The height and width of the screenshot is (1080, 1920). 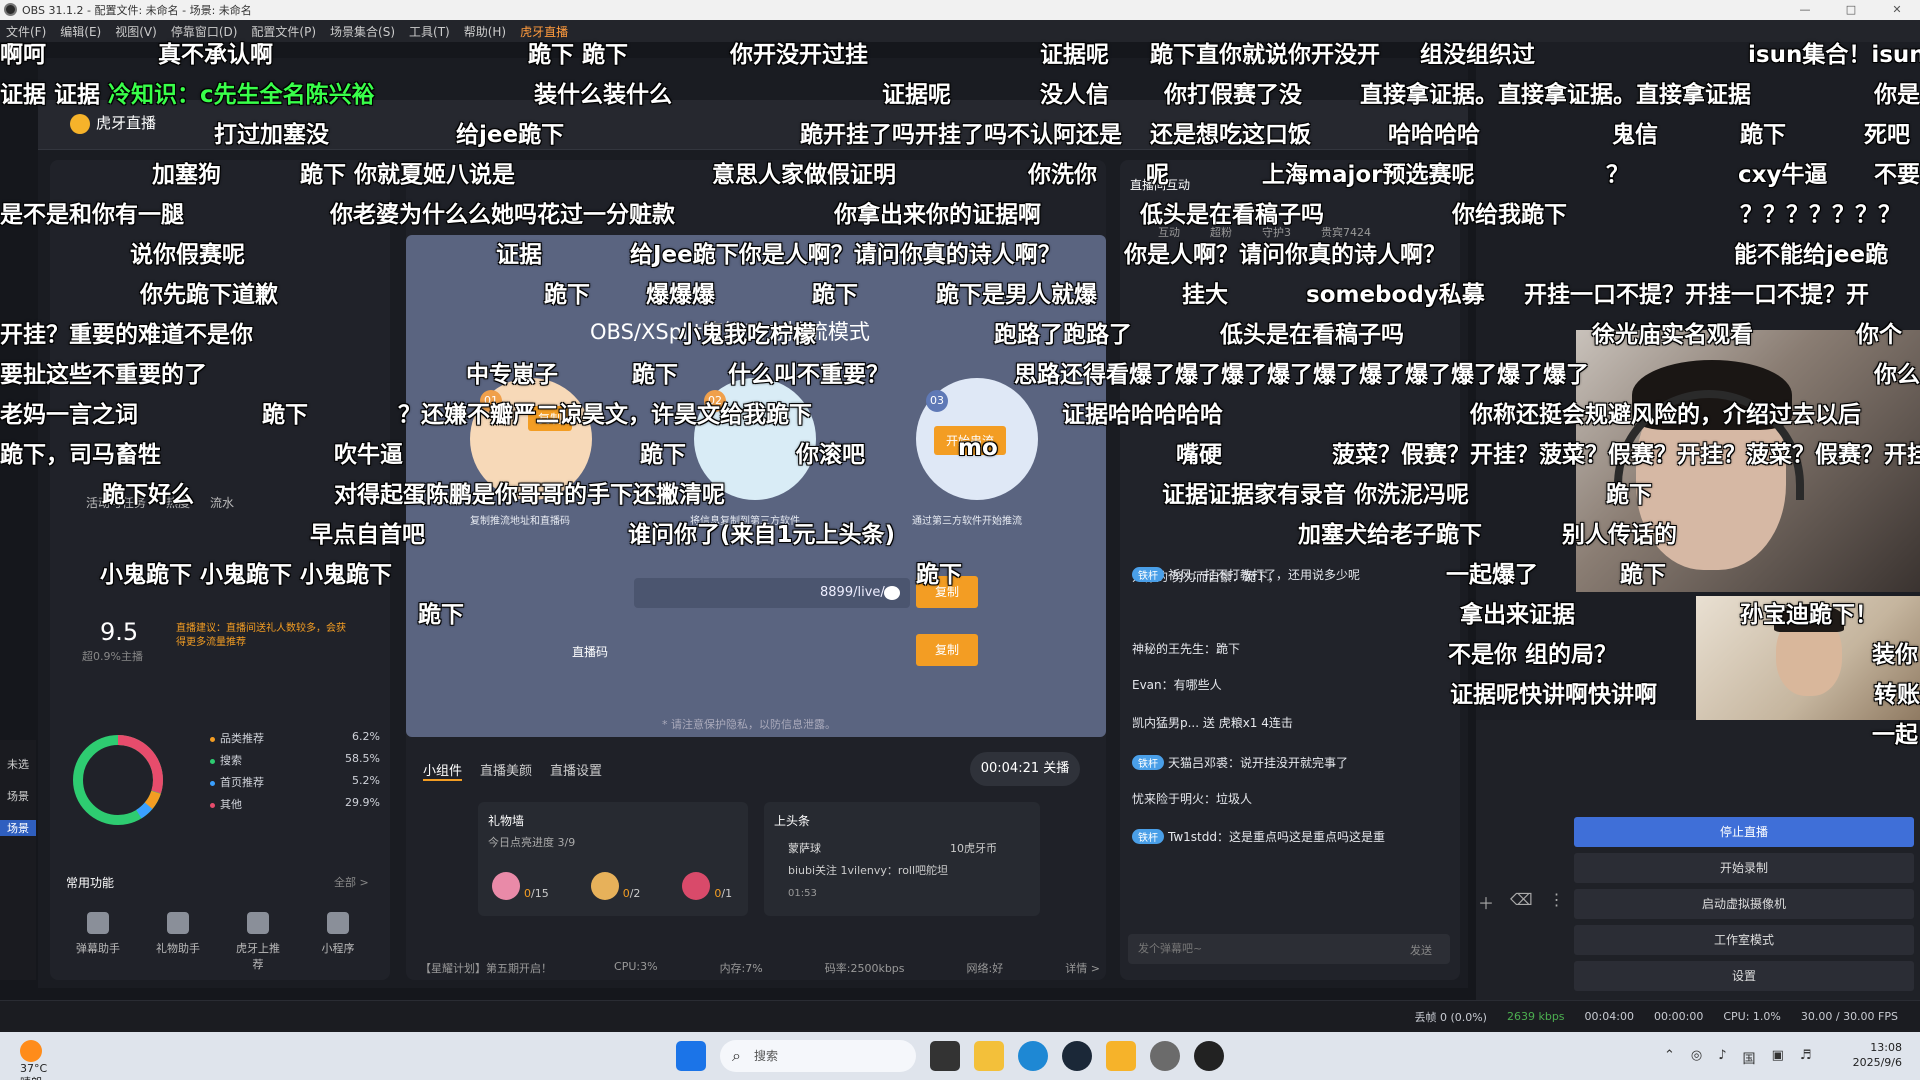 What do you see at coordinates (1877, 1055) in the screenshot?
I see `clock: 13:08 2025/9/6` at bounding box center [1877, 1055].